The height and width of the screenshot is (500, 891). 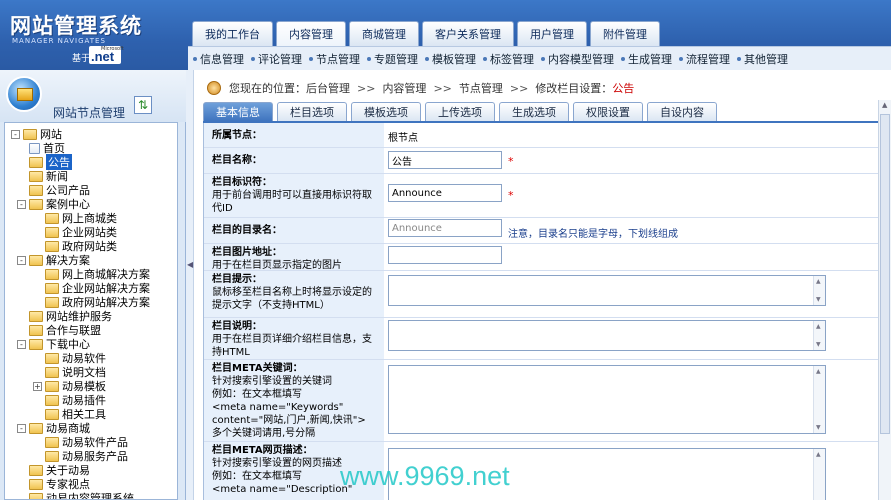 What do you see at coordinates (75, 372) in the screenshot?
I see `tree-node: 说明文档` at bounding box center [75, 372].